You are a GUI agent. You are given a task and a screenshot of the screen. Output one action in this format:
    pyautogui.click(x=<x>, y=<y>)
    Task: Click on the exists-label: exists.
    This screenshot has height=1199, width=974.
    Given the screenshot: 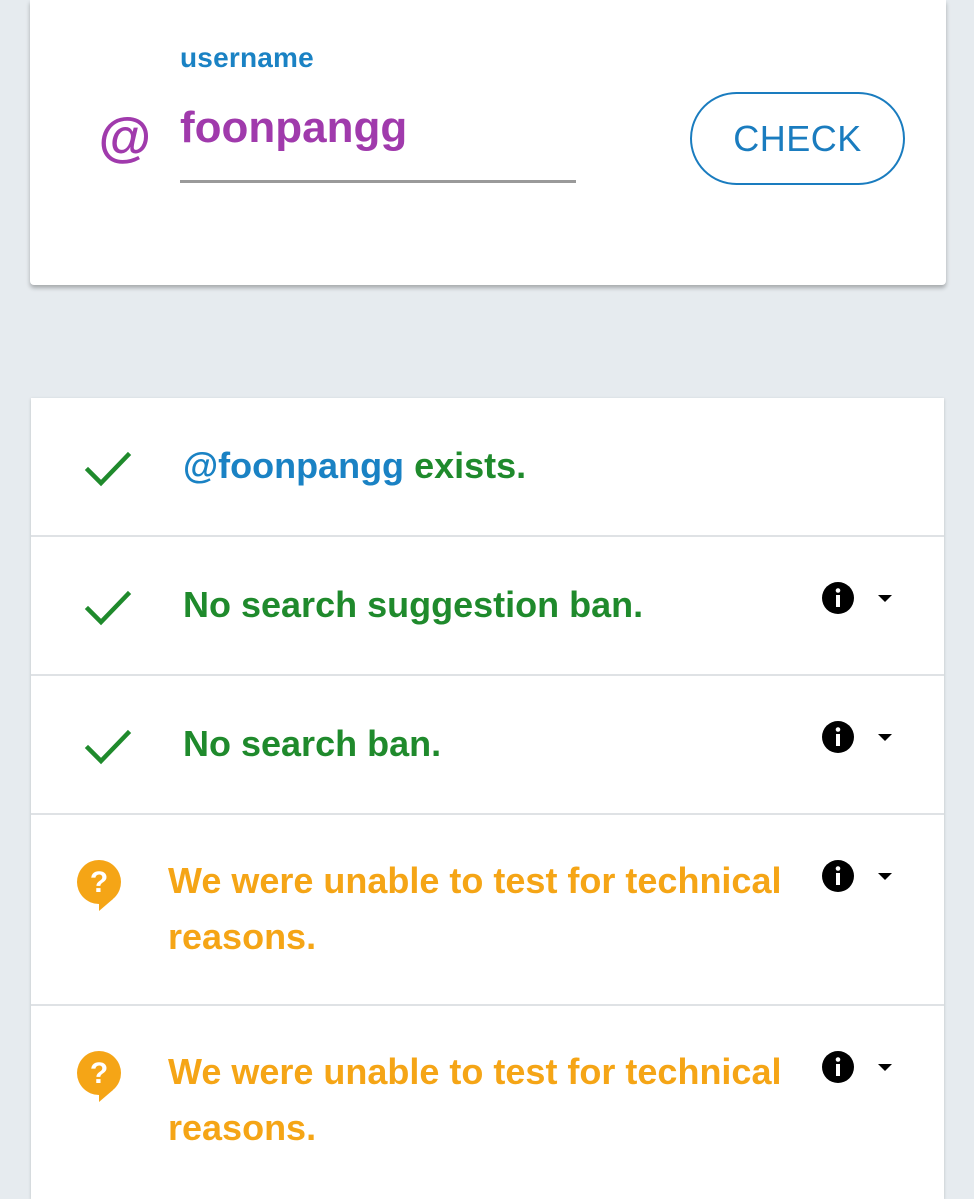 What is the action you would take?
    pyautogui.click(x=470, y=465)
    